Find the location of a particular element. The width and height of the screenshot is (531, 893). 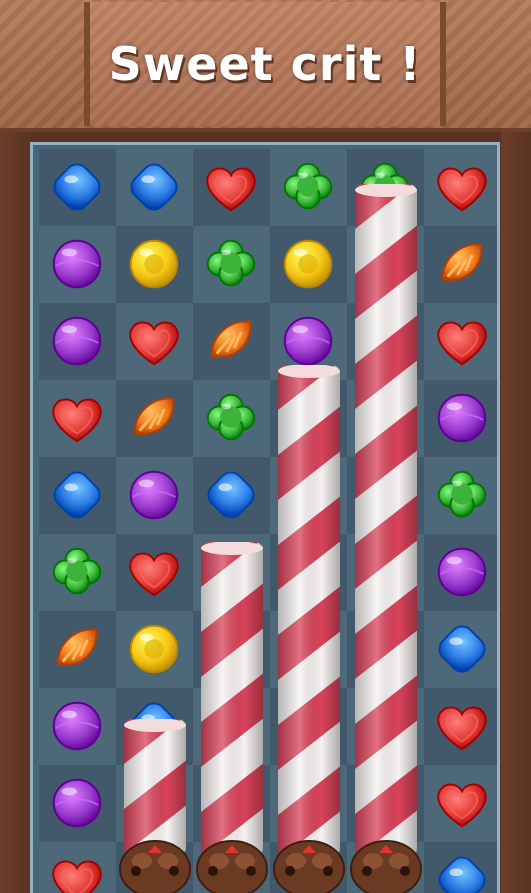

banner-panel: Sweet crit ! is located at coordinates (265, 64).